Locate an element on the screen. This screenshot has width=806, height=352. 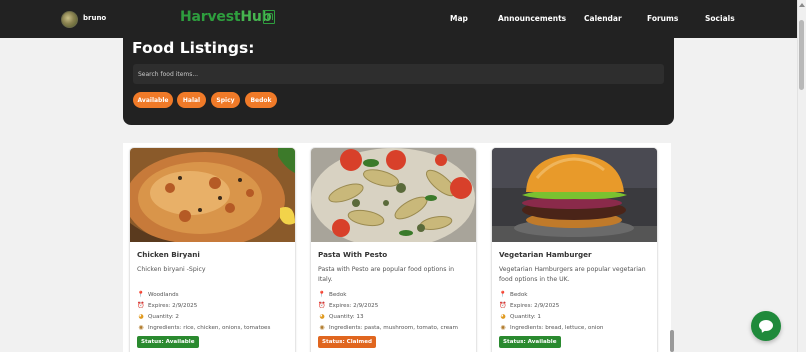
page-scrollbar-thumb is located at coordinates (801, 55).